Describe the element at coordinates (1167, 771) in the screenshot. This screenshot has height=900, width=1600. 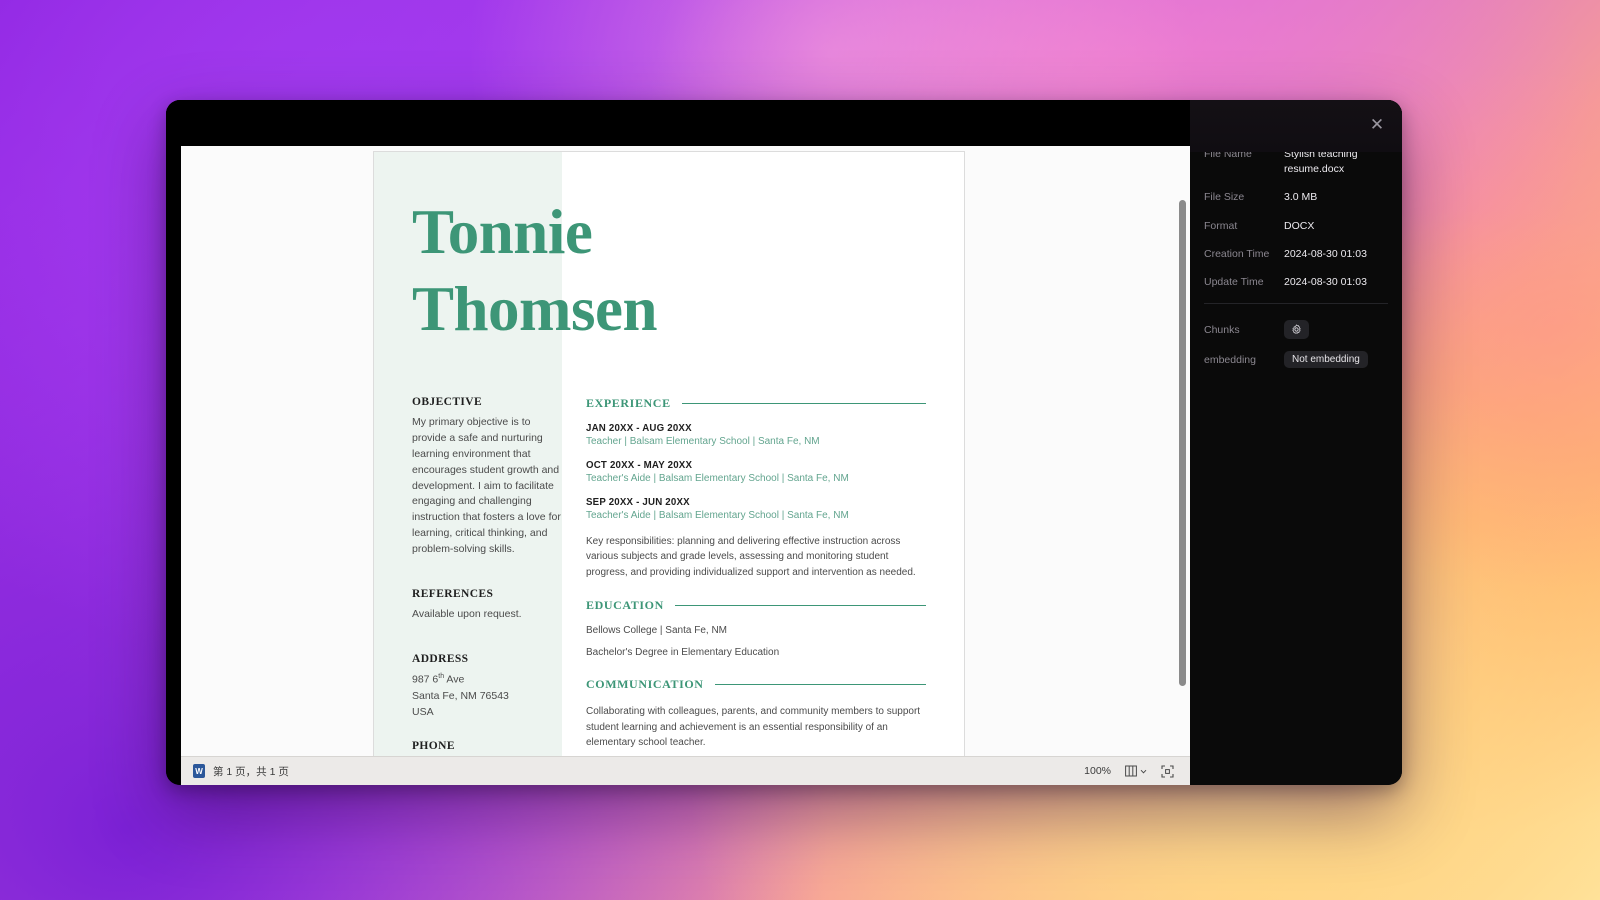
I see `fit-page-icon` at that location.